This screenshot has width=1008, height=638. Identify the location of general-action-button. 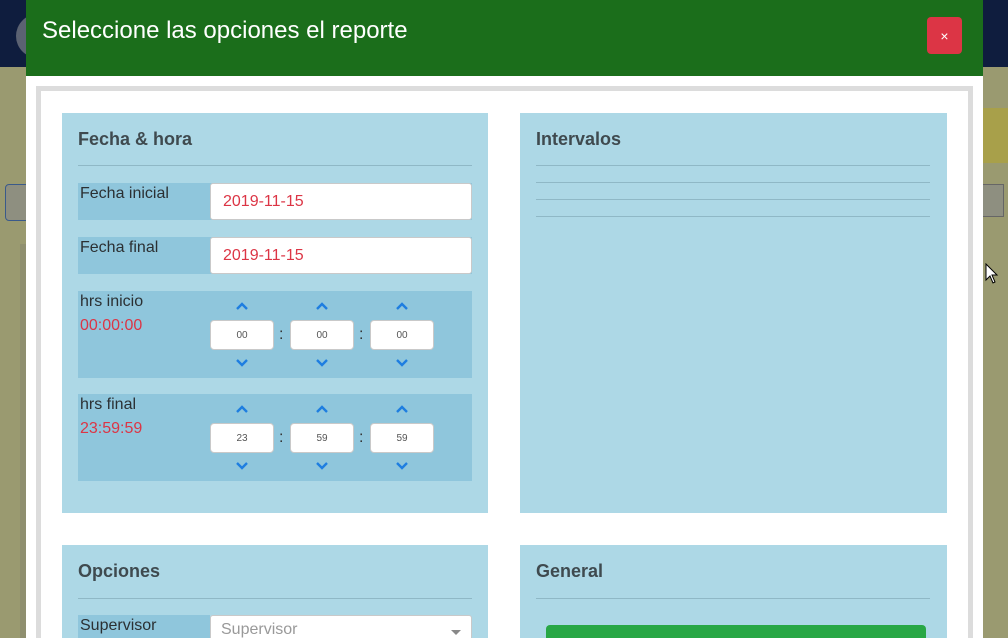
(736, 631).